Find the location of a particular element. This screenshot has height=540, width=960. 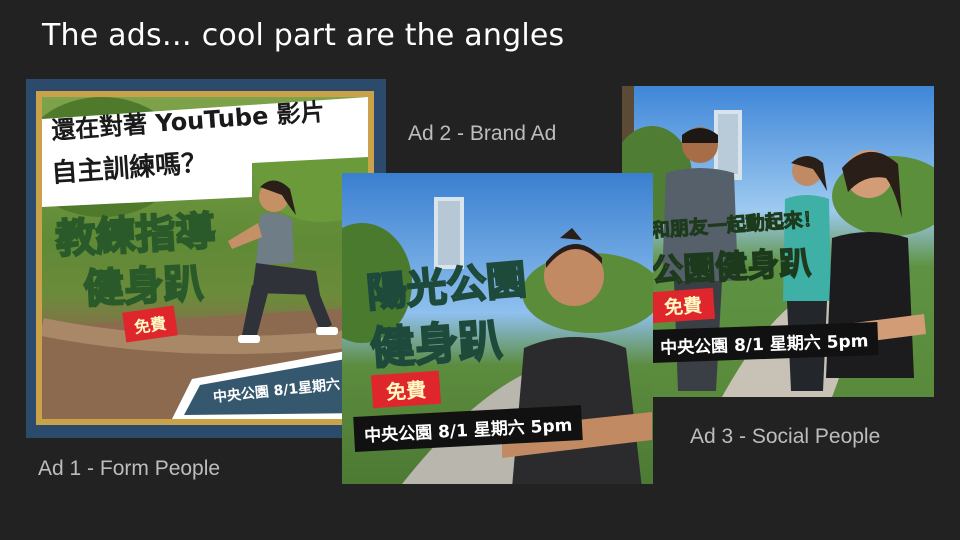

ad-1-title-line2: 健身趴 is located at coordinates (144, 287).